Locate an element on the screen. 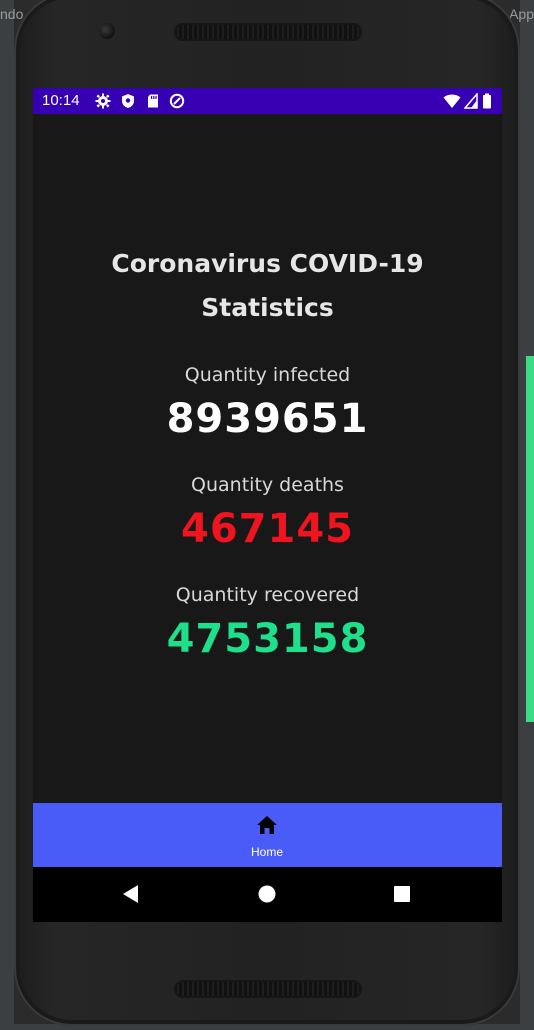 The width and height of the screenshot is (534, 1030). status-bar: 10:14 is located at coordinates (267, 101).